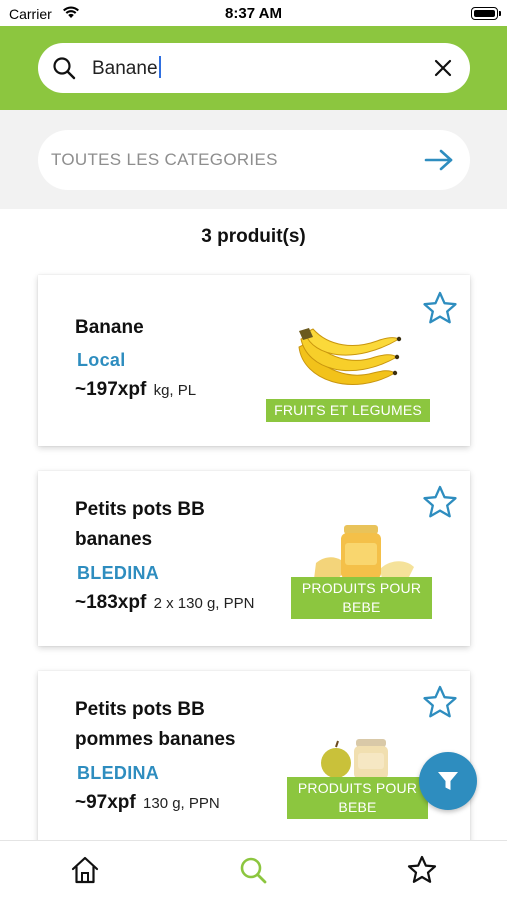 The image size is (507, 900). I want to click on filter-button, so click(448, 781).